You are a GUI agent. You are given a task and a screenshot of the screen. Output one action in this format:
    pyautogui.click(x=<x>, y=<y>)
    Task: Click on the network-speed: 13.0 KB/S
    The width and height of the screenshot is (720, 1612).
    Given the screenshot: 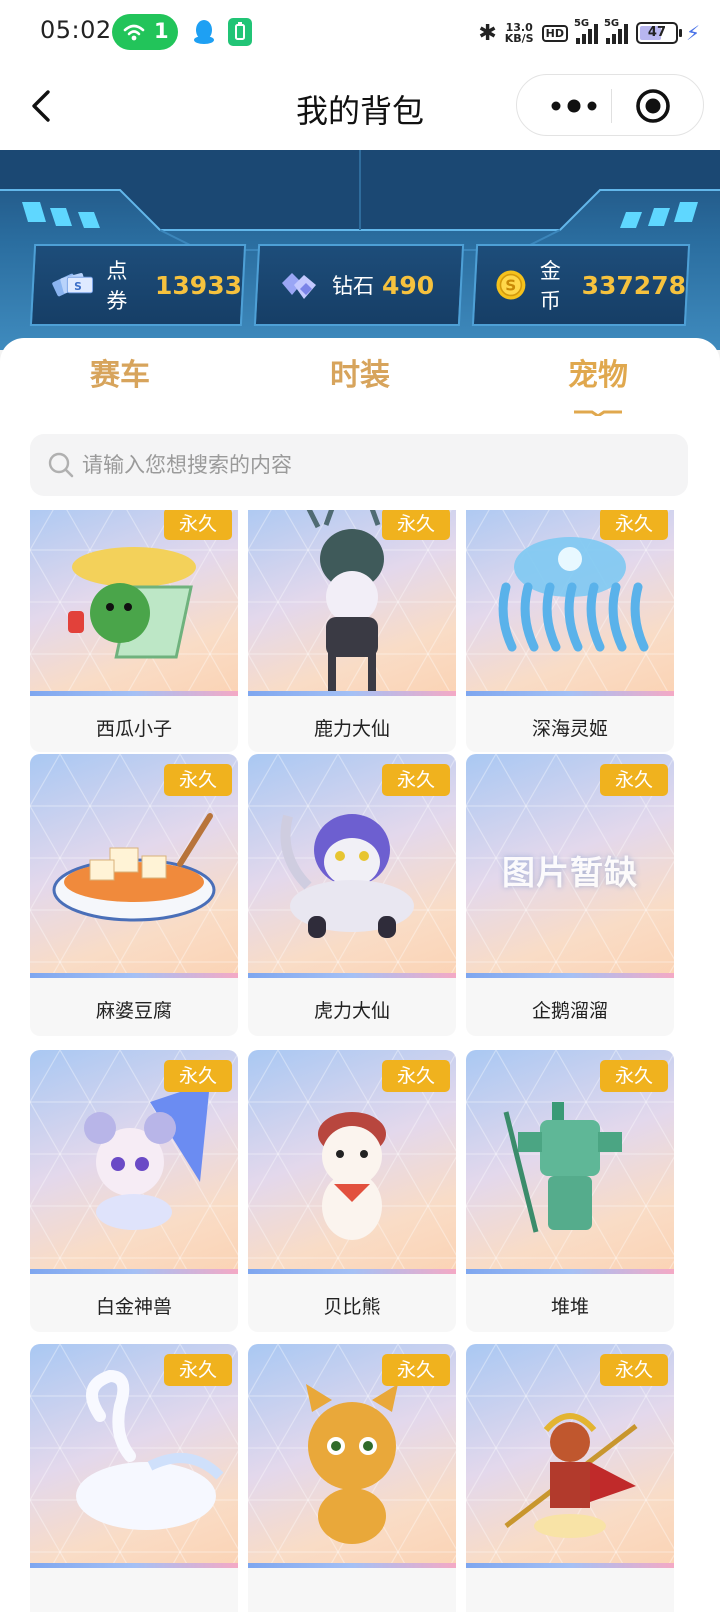 What is the action you would take?
    pyautogui.click(x=519, y=33)
    